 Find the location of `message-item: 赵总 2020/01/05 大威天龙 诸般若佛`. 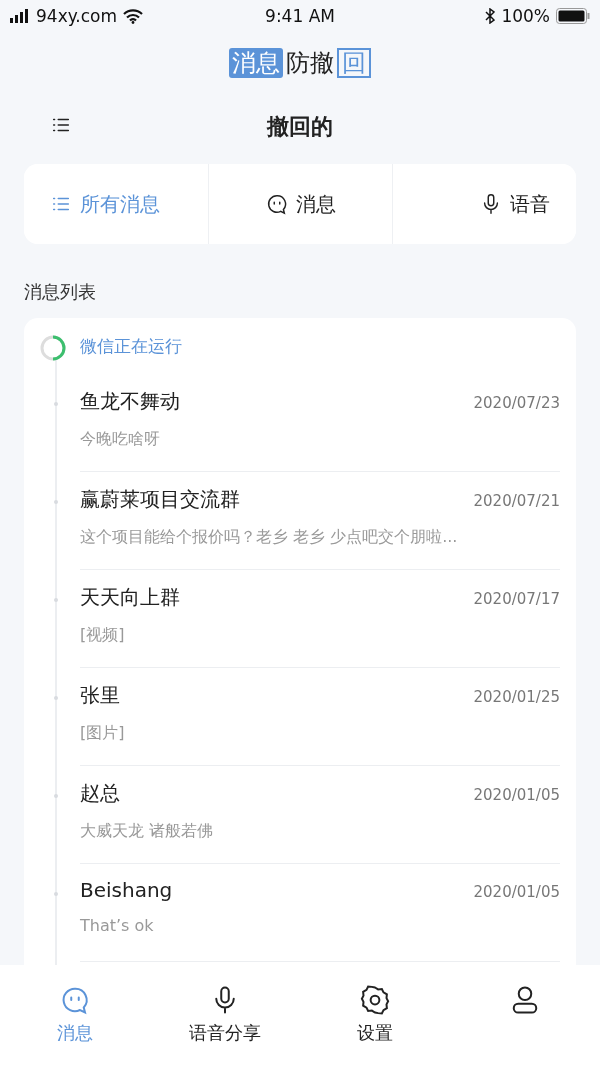

message-item: 赵总 2020/01/05 大威天龙 诸般若佛 is located at coordinates (320, 815).